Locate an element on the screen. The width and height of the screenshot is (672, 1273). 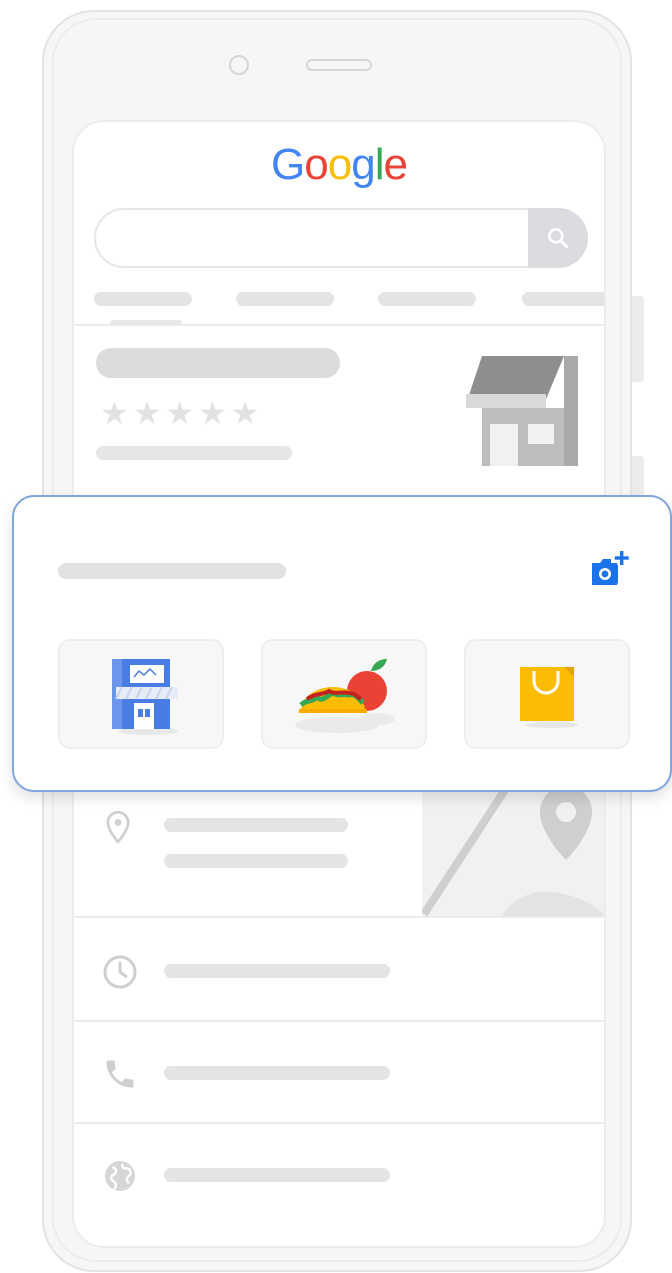
card-title-placeholder is located at coordinates (172, 571).